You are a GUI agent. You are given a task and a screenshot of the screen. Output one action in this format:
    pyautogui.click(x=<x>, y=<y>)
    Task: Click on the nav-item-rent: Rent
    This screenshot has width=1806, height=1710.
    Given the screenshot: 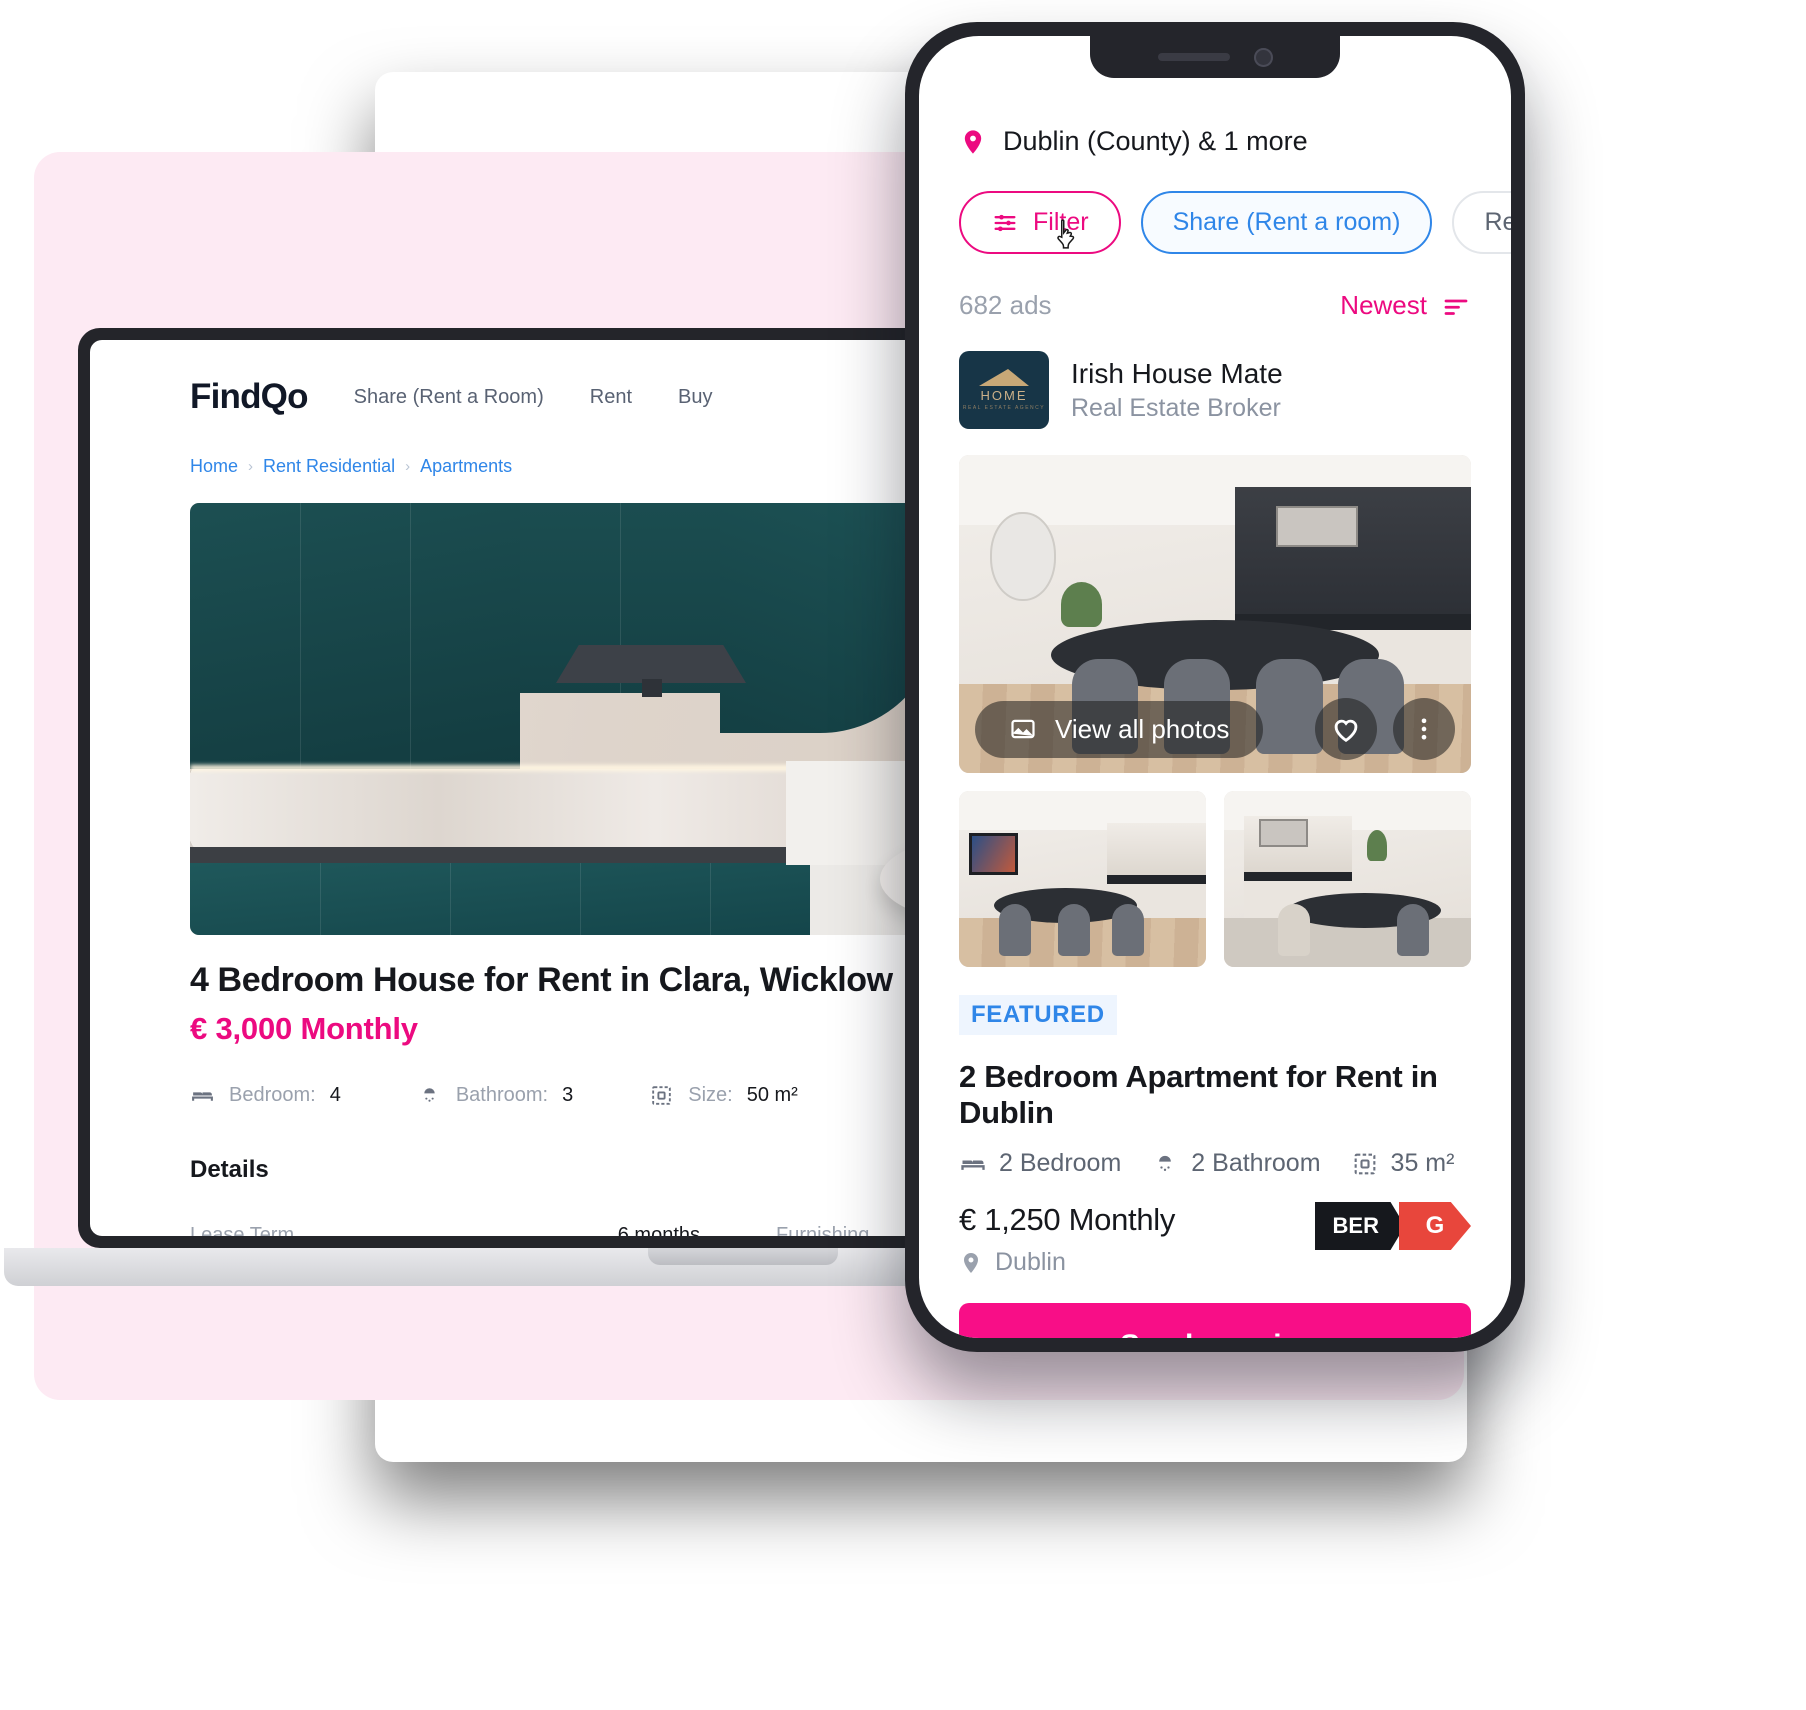 What is the action you would take?
    pyautogui.click(x=611, y=397)
    